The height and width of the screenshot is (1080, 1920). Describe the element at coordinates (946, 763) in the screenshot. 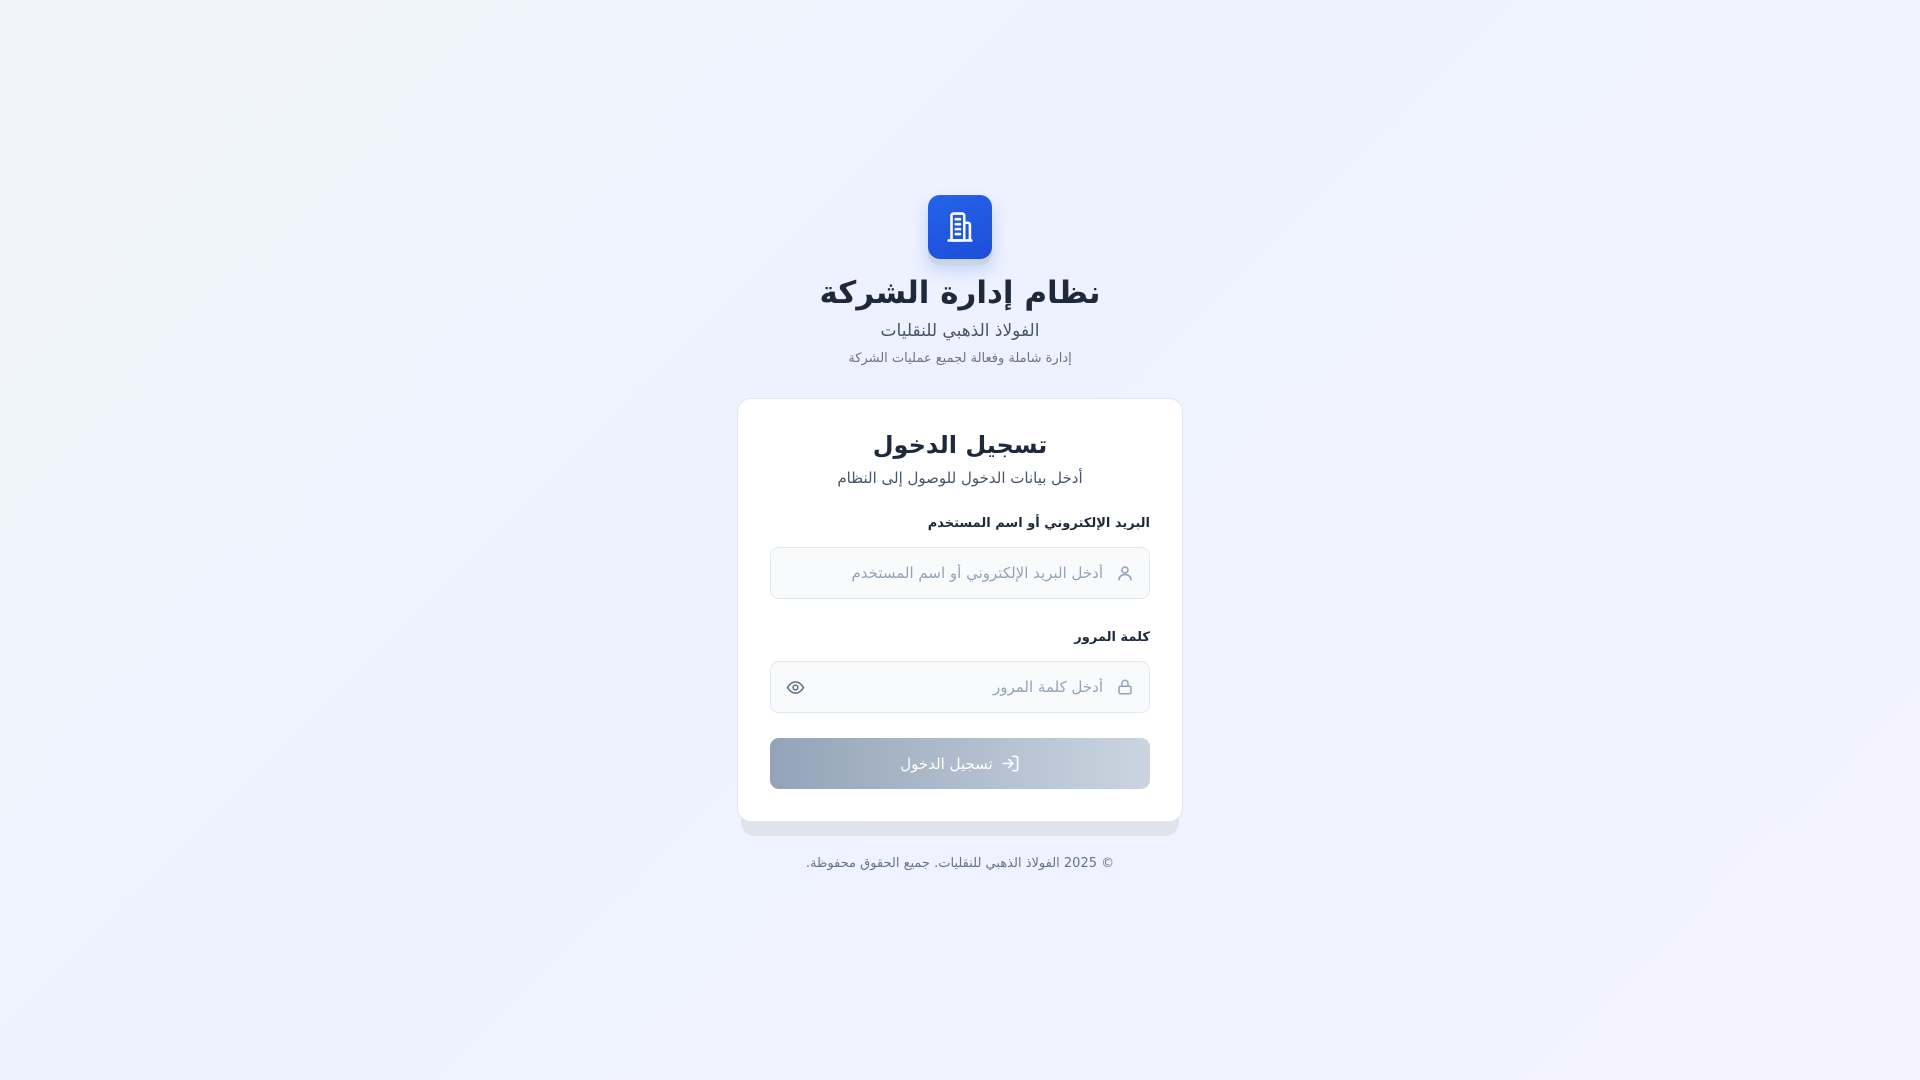

I see `login-button-label: تسجيل الدخول` at that location.